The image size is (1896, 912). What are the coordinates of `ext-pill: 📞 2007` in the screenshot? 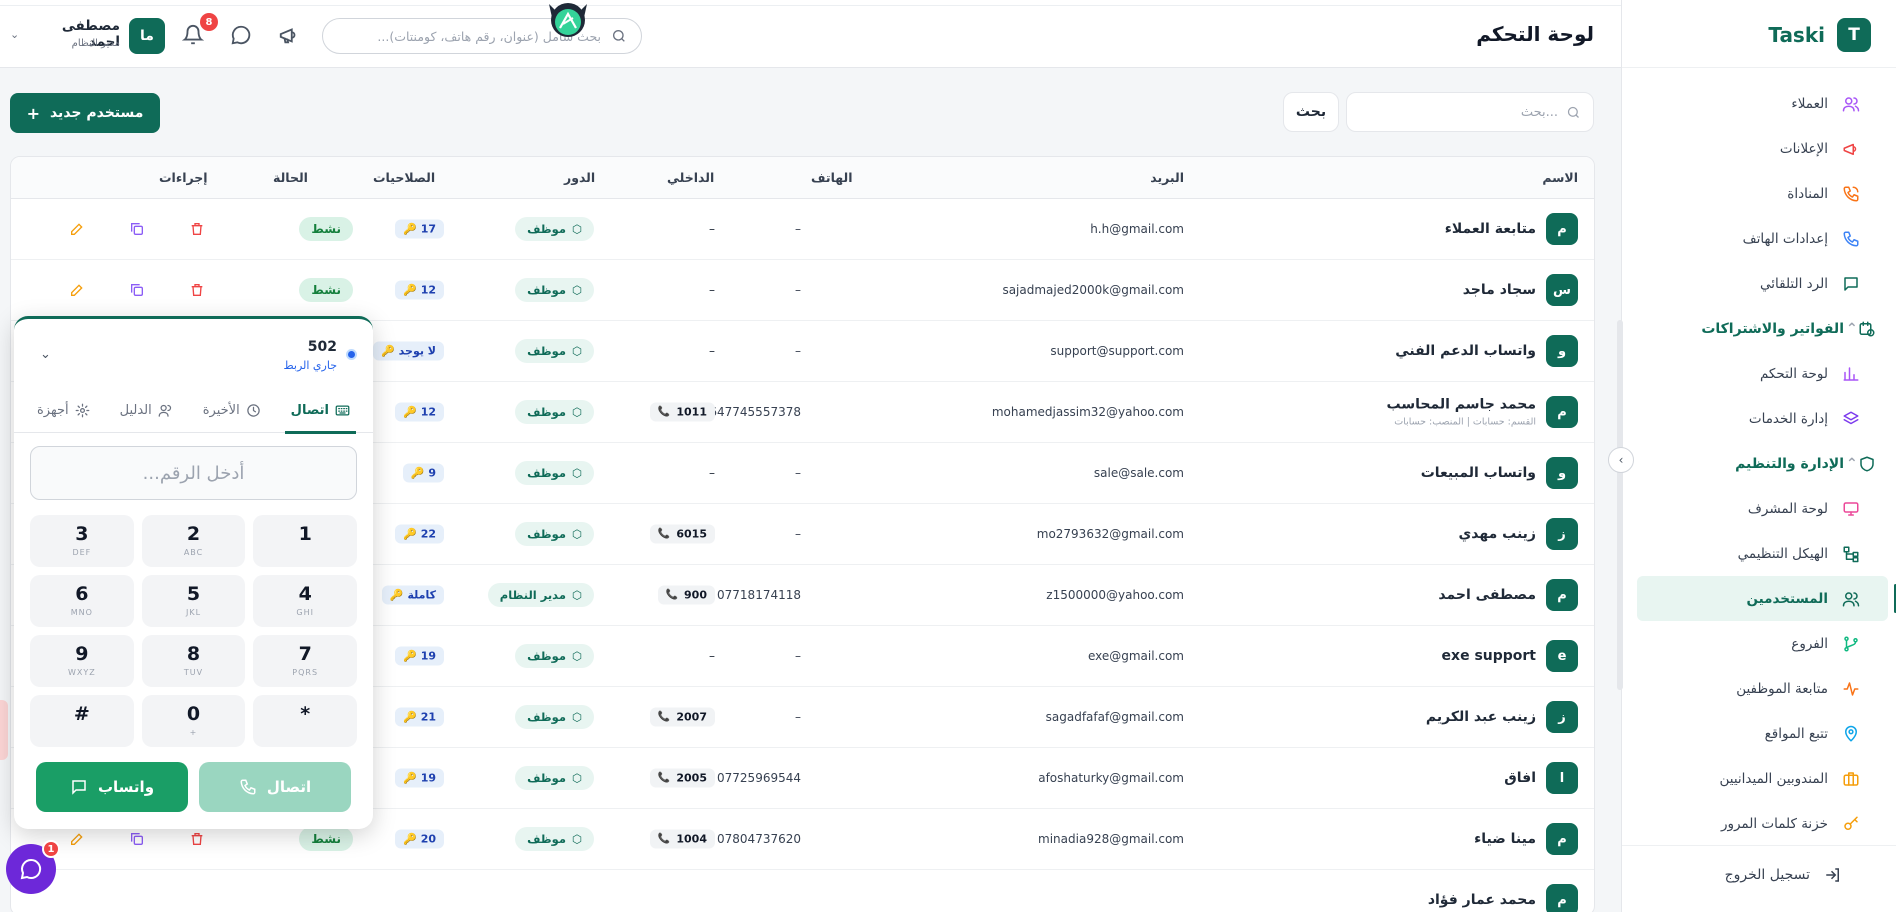 It's located at (682, 717).